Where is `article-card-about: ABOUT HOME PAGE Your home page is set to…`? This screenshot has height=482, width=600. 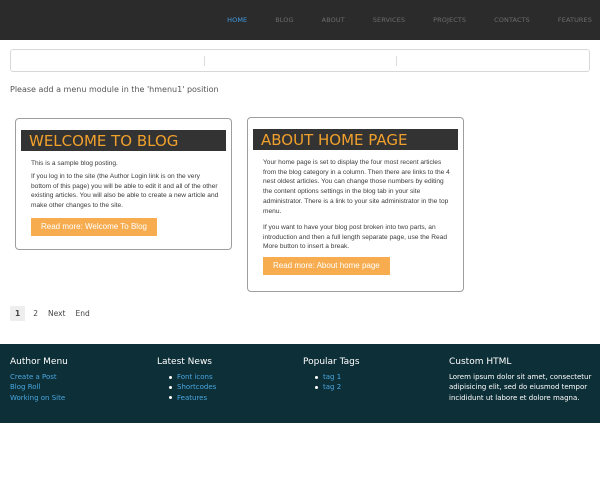 article-card-about: ABOUT HOME PAGE Your home page is set to… is located at coordinates (355, 204).